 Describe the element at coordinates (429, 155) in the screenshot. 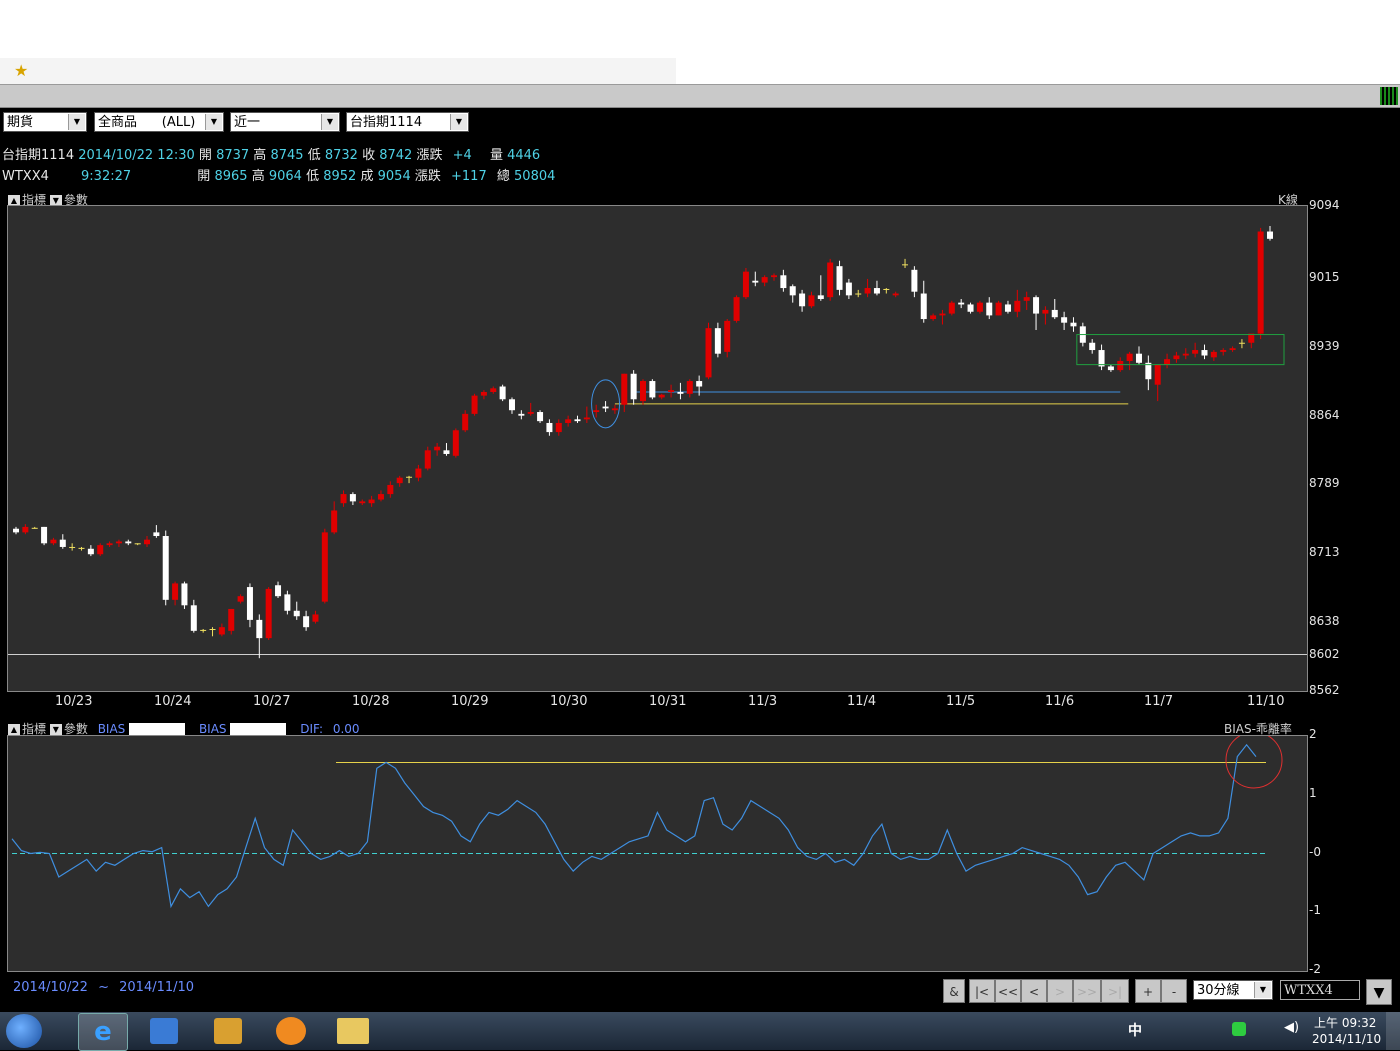

I see `q1-chg-label: 漲跌` at that location.